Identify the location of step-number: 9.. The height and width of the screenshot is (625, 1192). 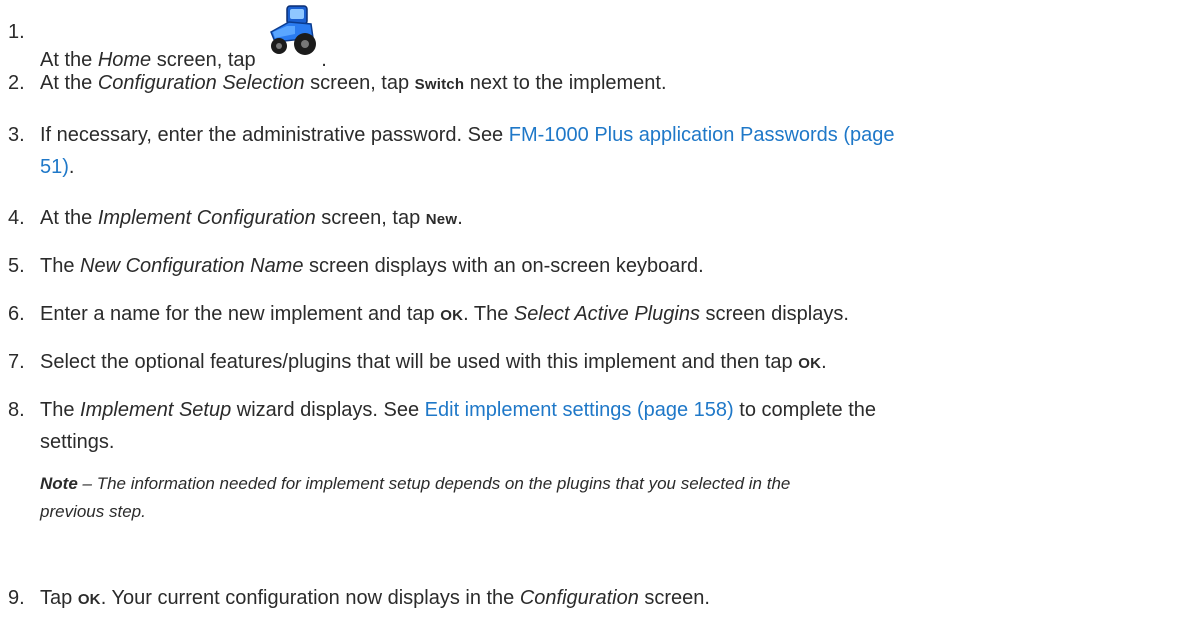
(16, 598).